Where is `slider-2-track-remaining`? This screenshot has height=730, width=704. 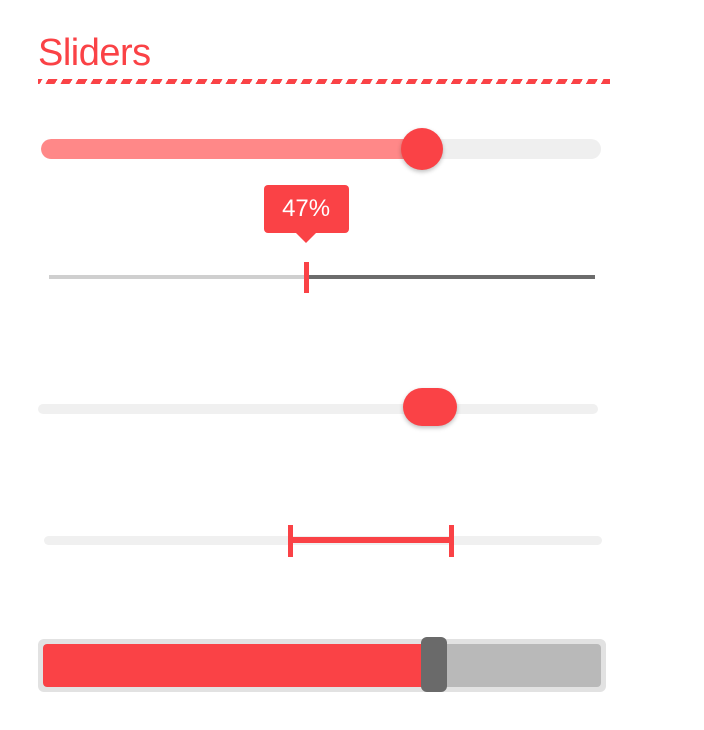 slider-2-track-remaining is located at coordinates (450, 277).